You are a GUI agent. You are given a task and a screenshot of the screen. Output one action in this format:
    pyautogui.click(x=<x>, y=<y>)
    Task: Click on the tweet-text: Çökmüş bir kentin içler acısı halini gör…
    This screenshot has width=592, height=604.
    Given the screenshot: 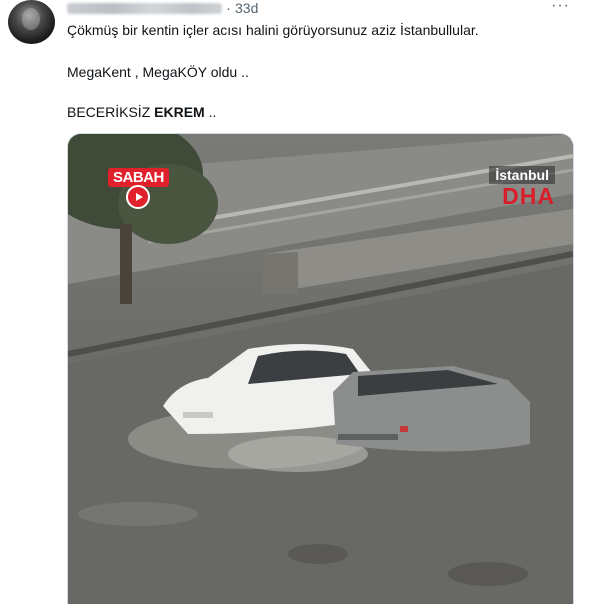 What is the action you would take?
    pyautogui.click(x=319, y=71)
    